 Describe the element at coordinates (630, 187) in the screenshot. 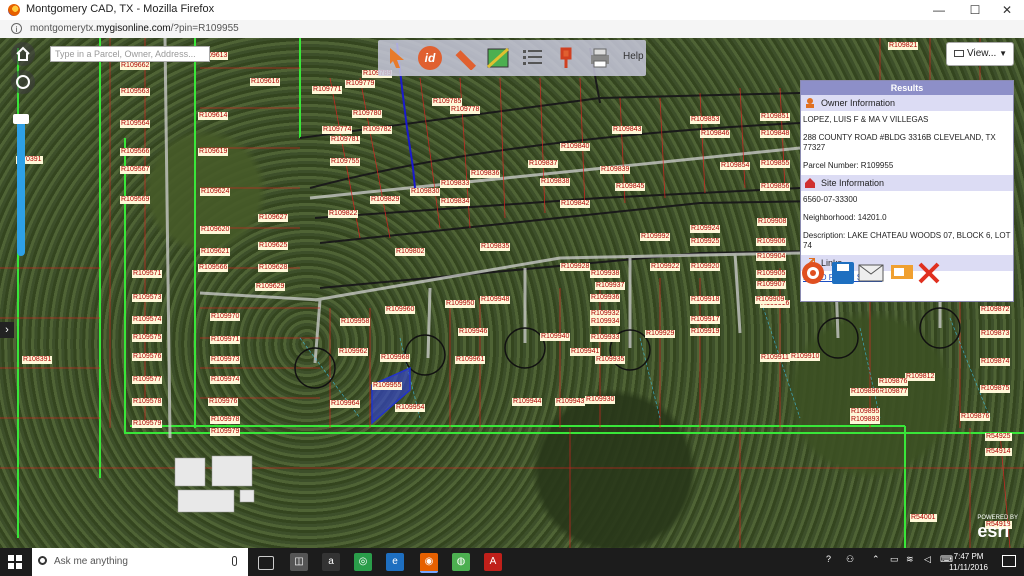

I see `parcel-label: R109845` at that location.